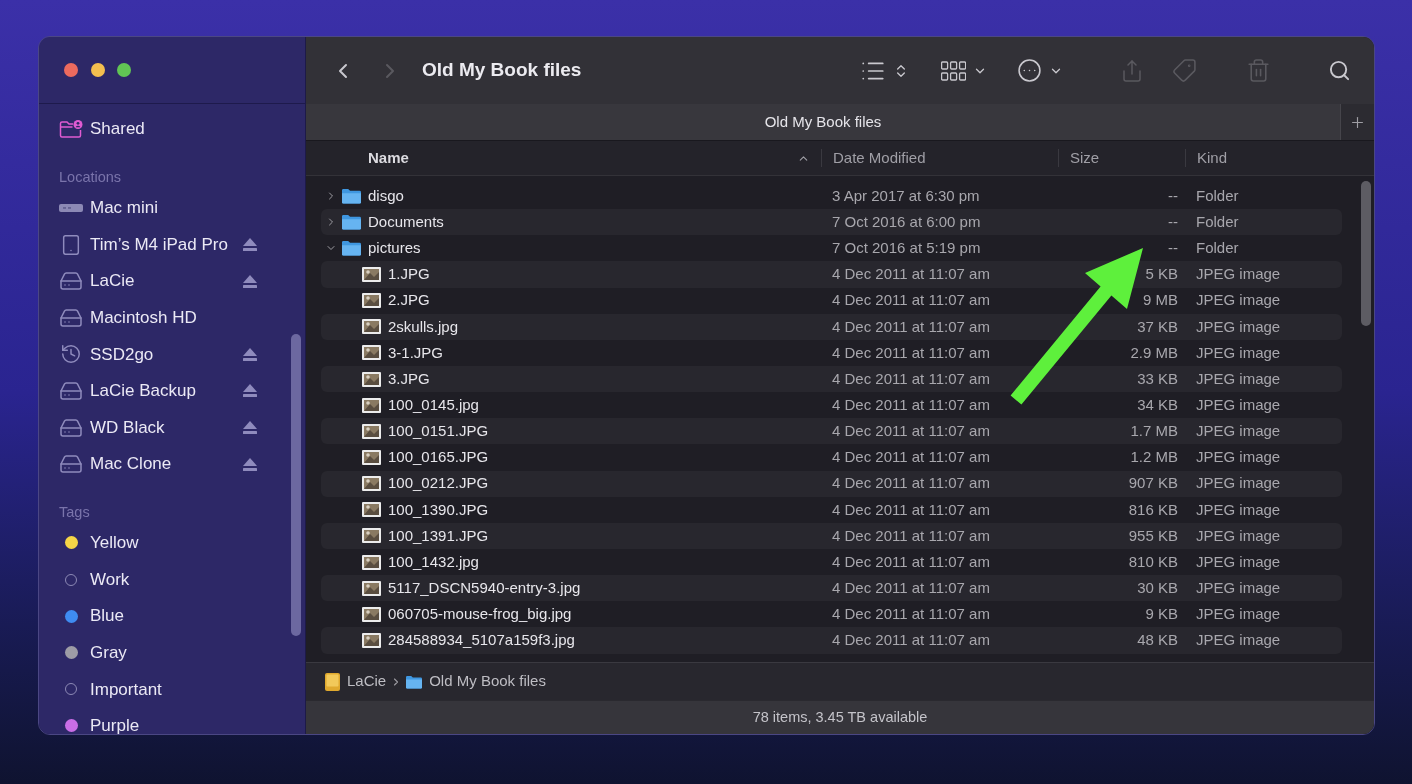 This screenshot has width=1412, height=784. I want to click on close-button, so click(71, 70).